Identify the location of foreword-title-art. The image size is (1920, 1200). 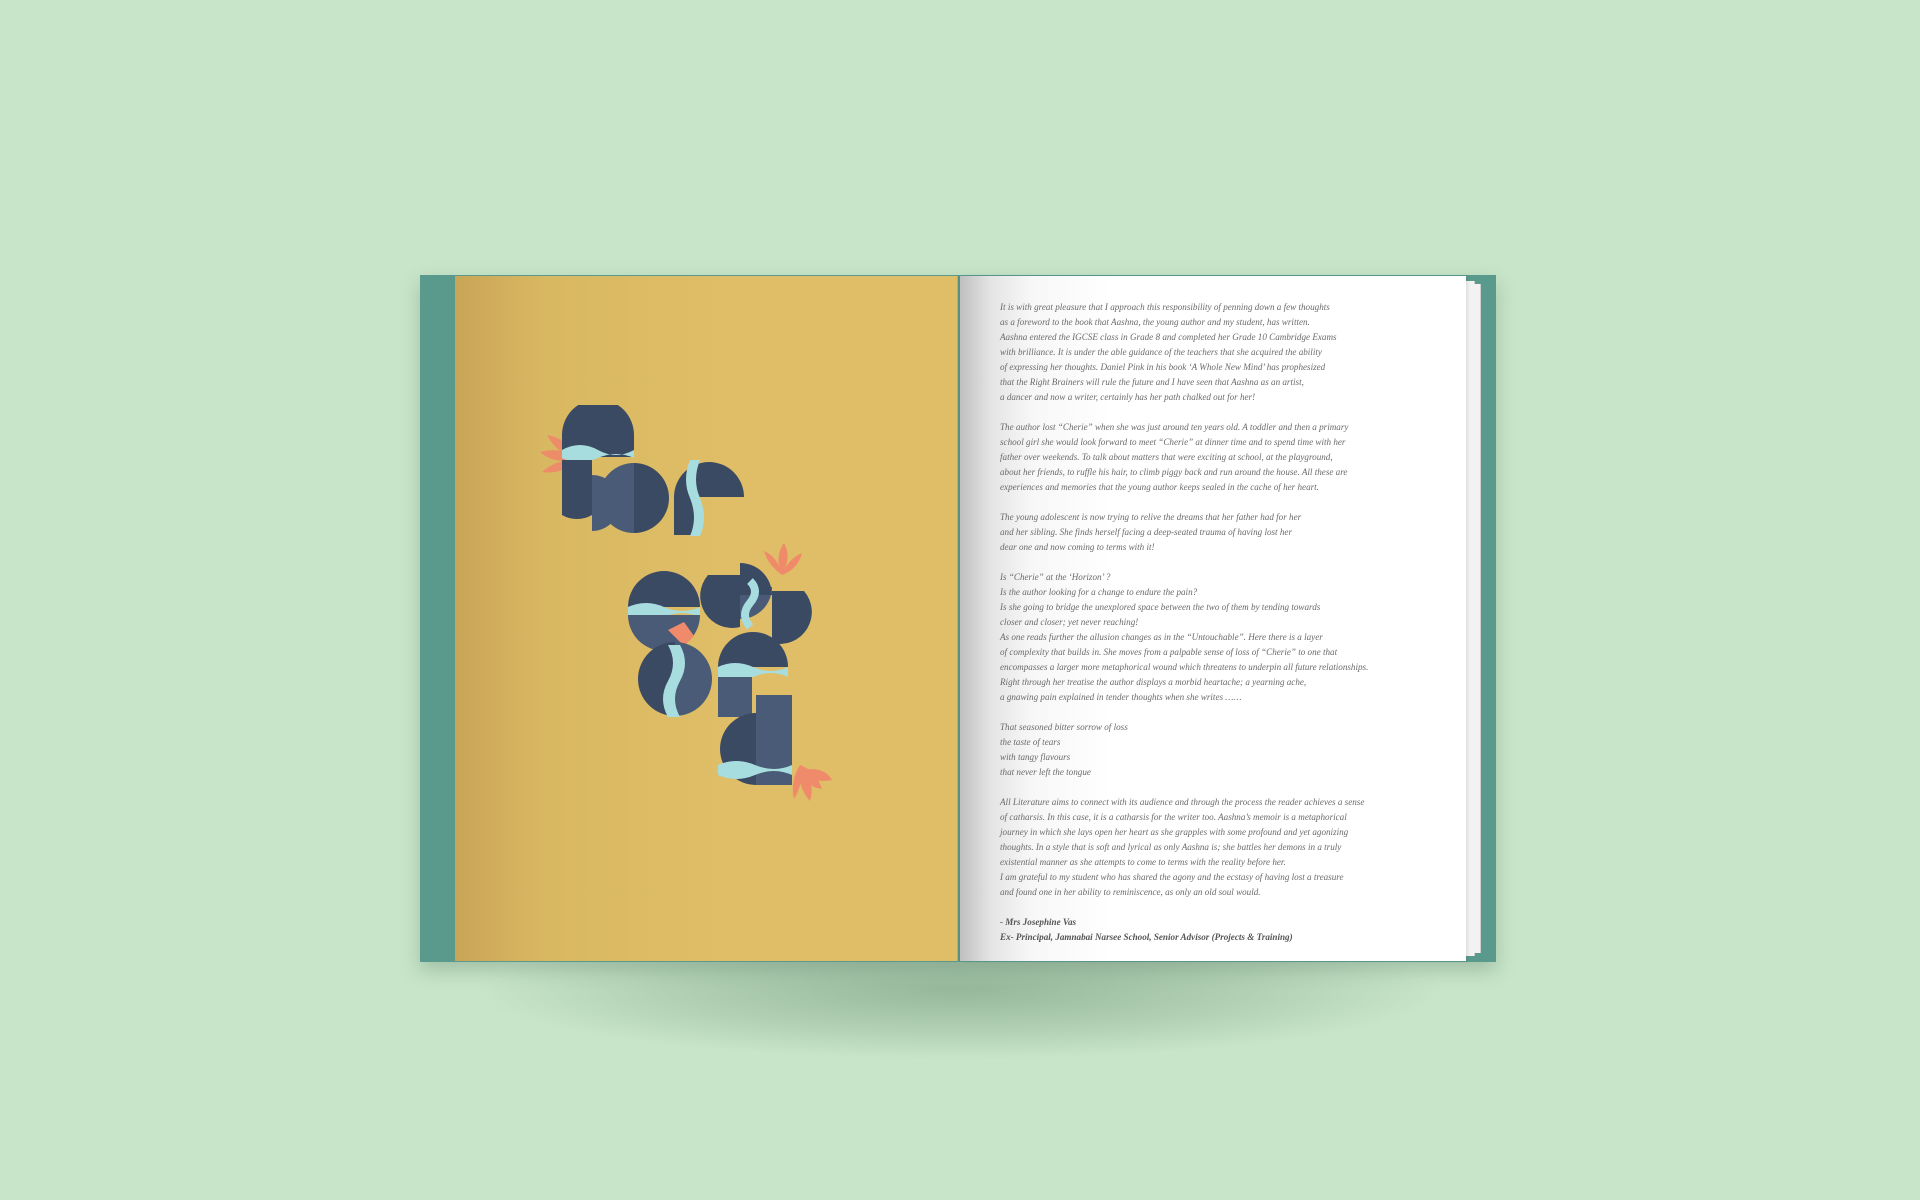
(686, 603).